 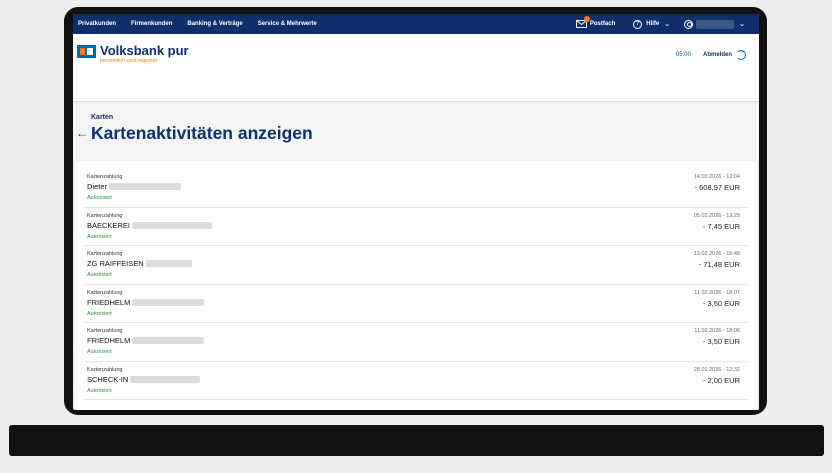 I want to click on transaction-amount: - 71,48 EUR, so click(x=719, y=264).